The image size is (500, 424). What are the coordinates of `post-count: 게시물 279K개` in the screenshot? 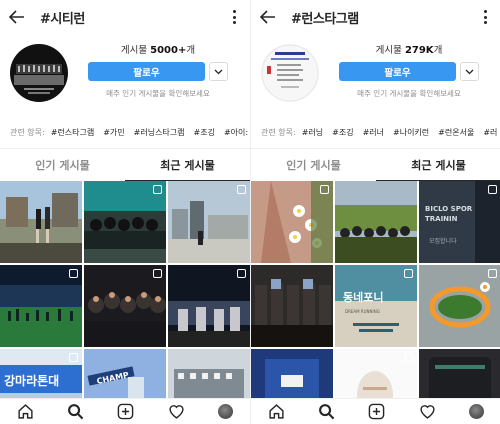 It's located at (409, 50).